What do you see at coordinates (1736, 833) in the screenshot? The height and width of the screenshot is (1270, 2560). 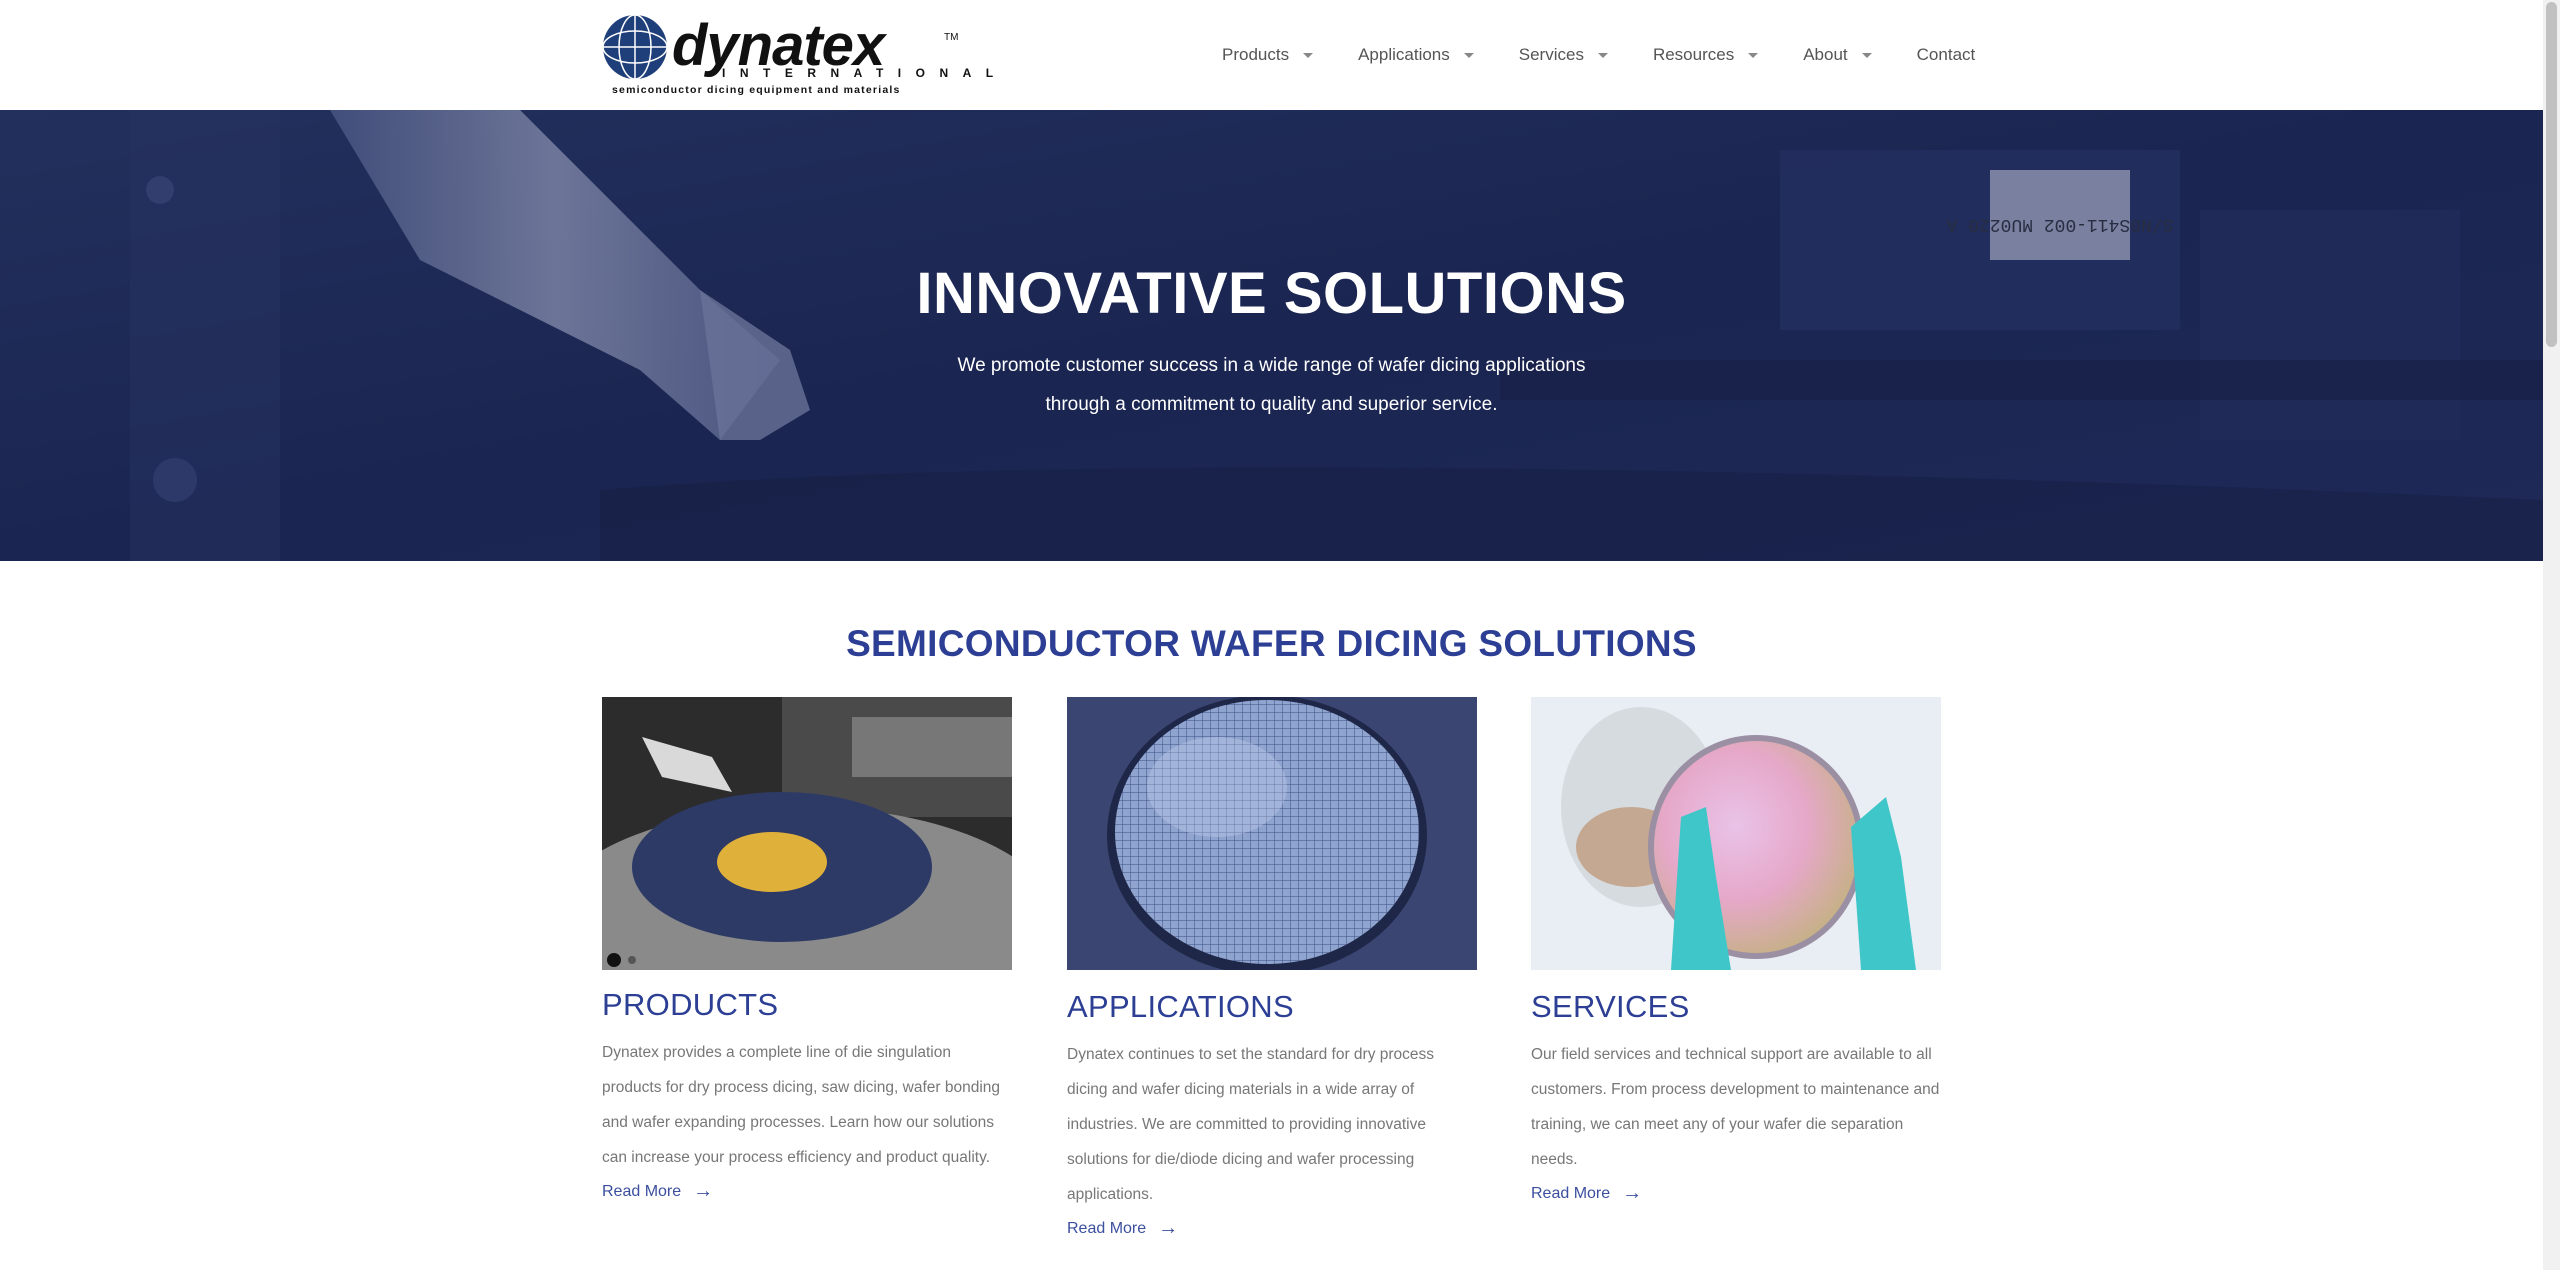 I see `services-image` at bounding box center [1736, 833].